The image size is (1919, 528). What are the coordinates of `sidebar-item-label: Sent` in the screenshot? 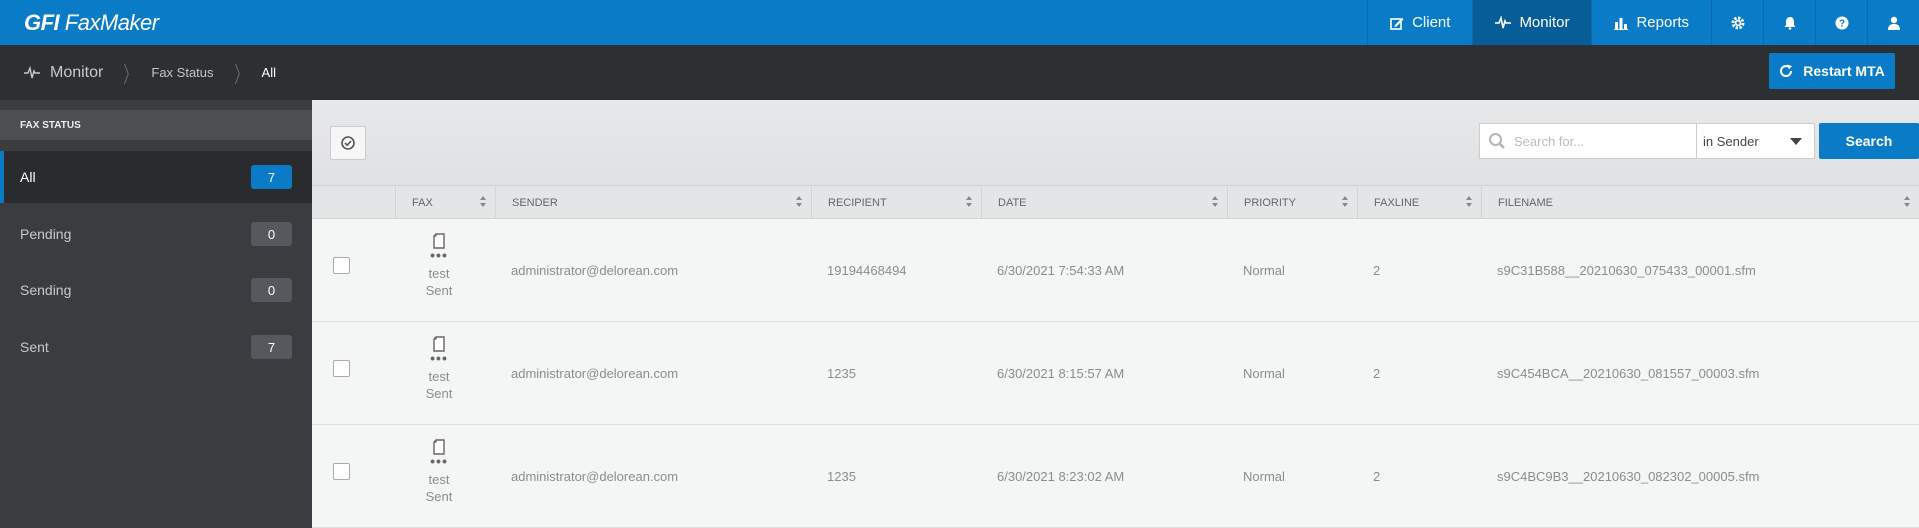 It's located at (34, 347).